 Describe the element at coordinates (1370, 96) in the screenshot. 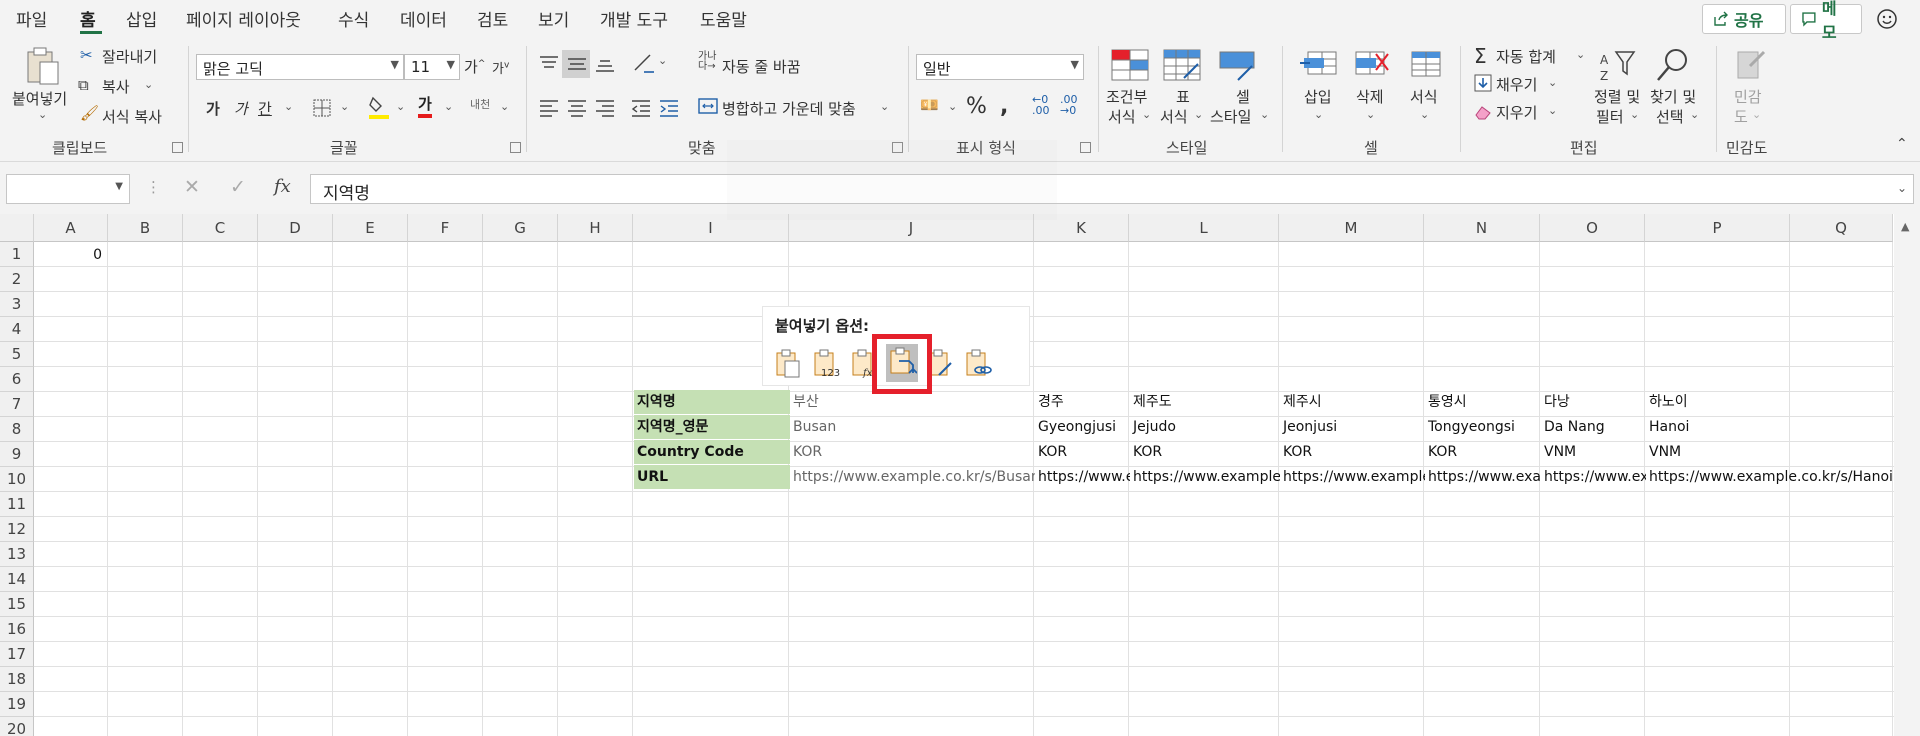

I see `delete-cells-label: 삭제` at that location.